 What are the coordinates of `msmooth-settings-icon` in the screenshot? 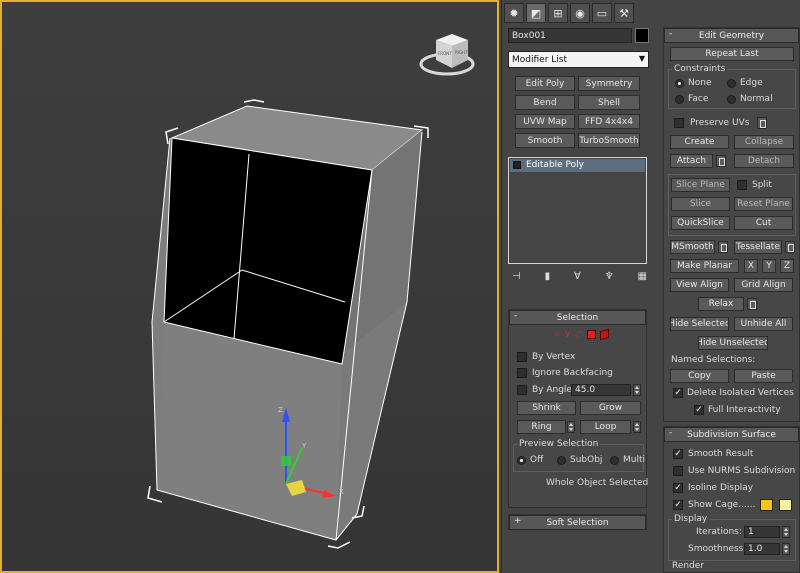 It's located at (723, 247).